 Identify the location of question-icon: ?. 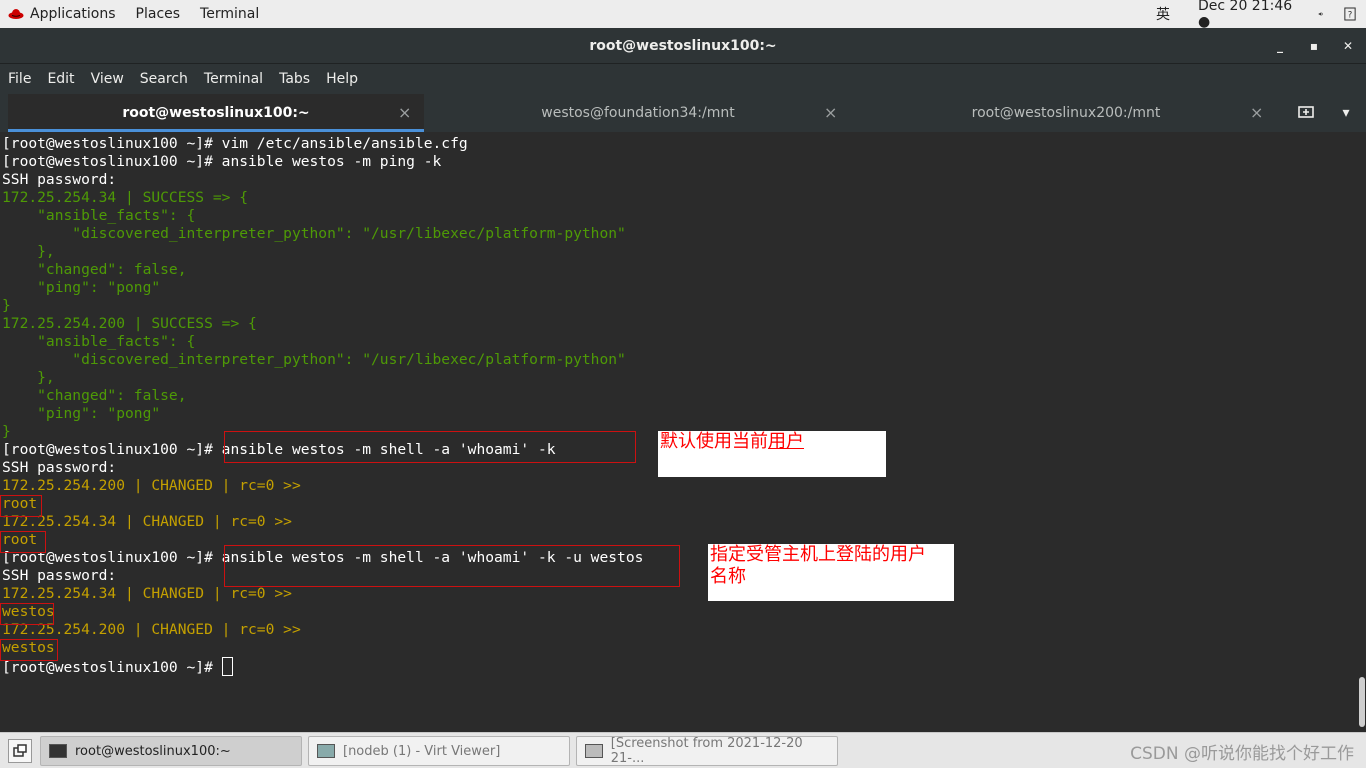
(1350, 14).